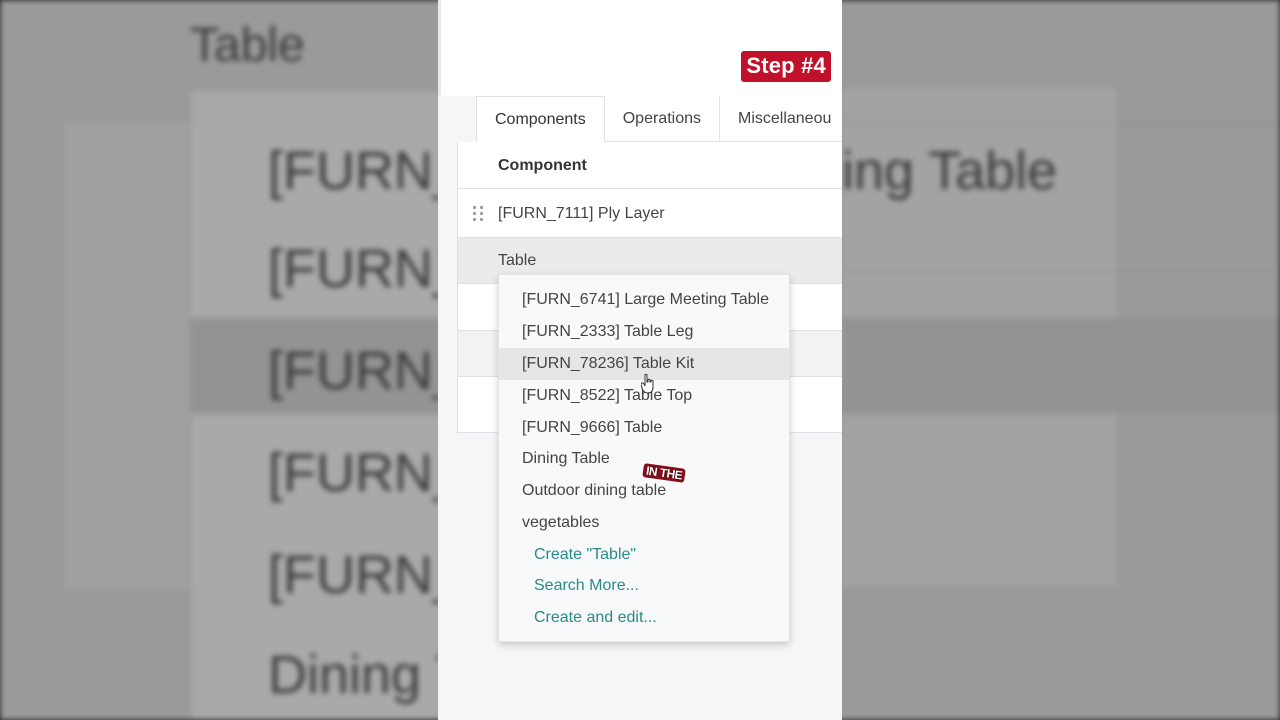 This screenshot has height=720, width=1280. I want to click on table-header: Component, so click(650, 165).